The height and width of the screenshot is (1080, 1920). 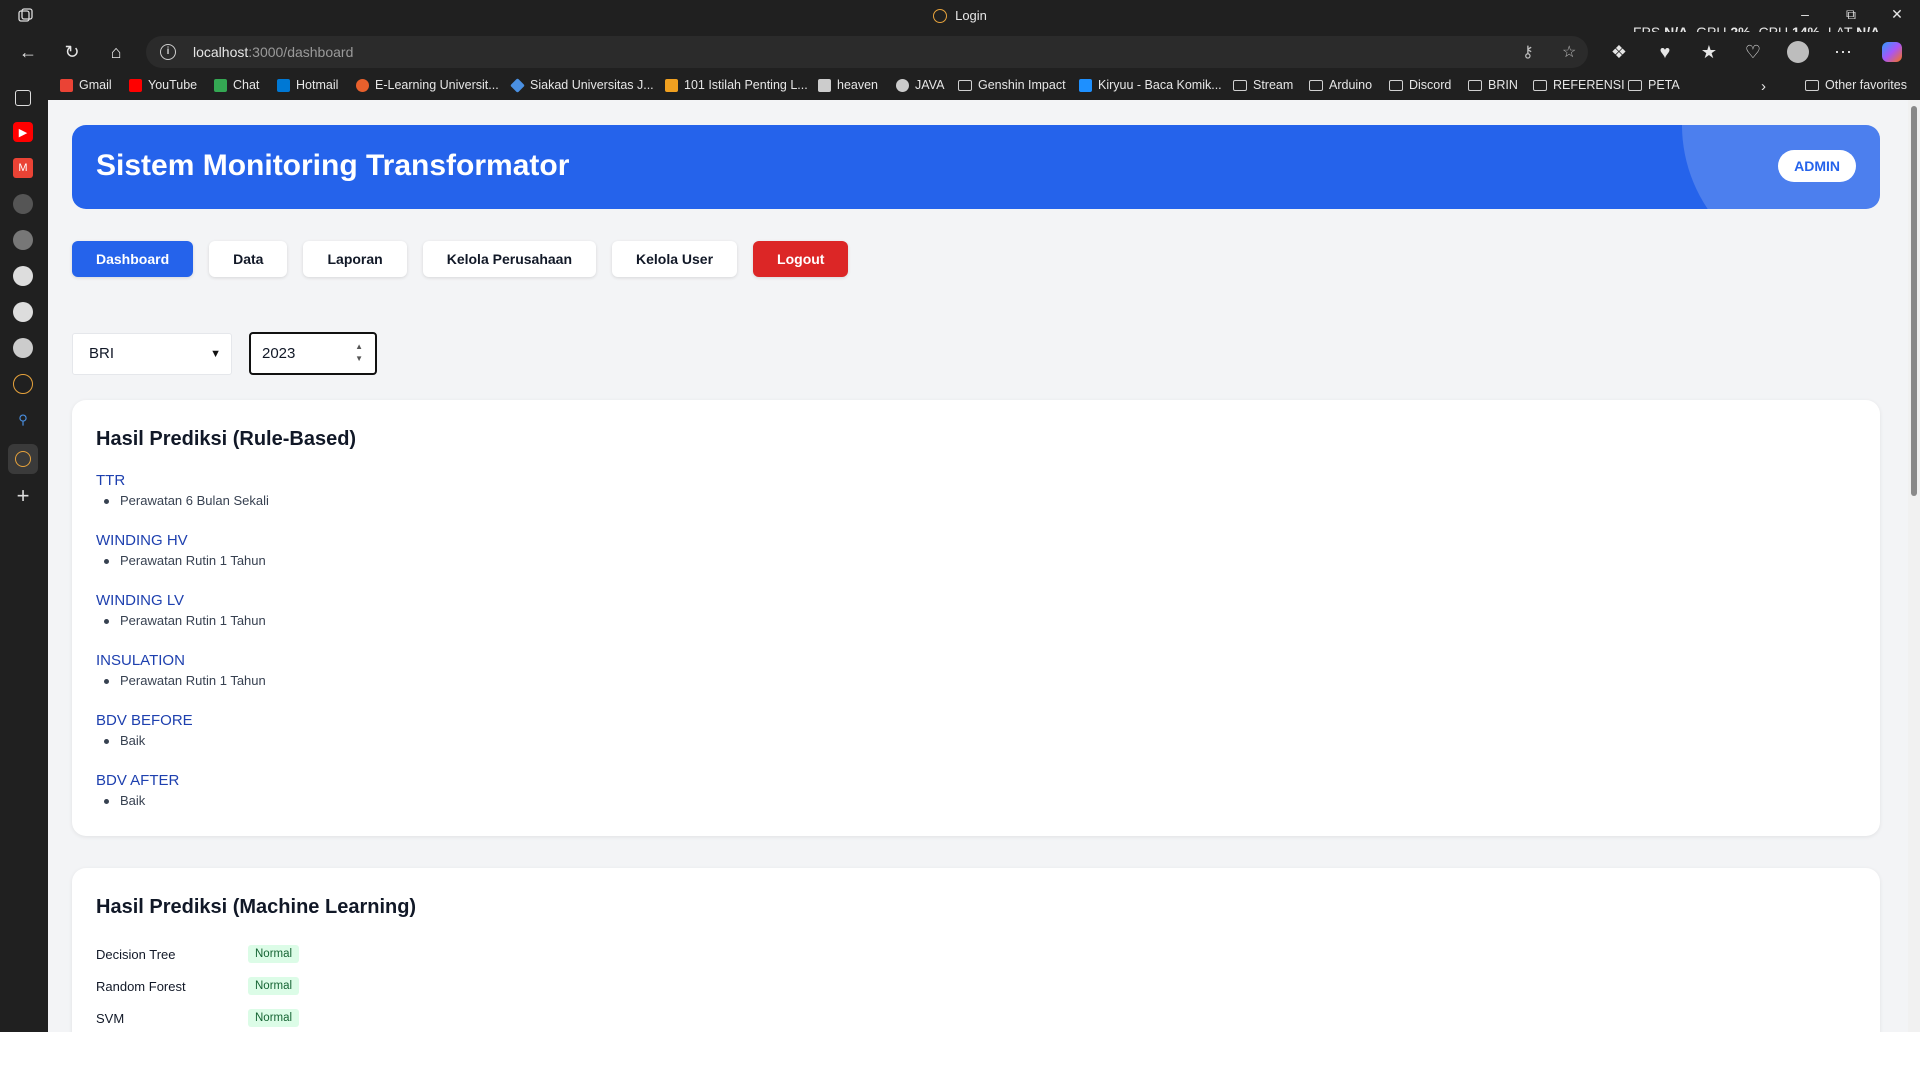 I want to click on site-info-icon: i, so click(x=168, y=52).